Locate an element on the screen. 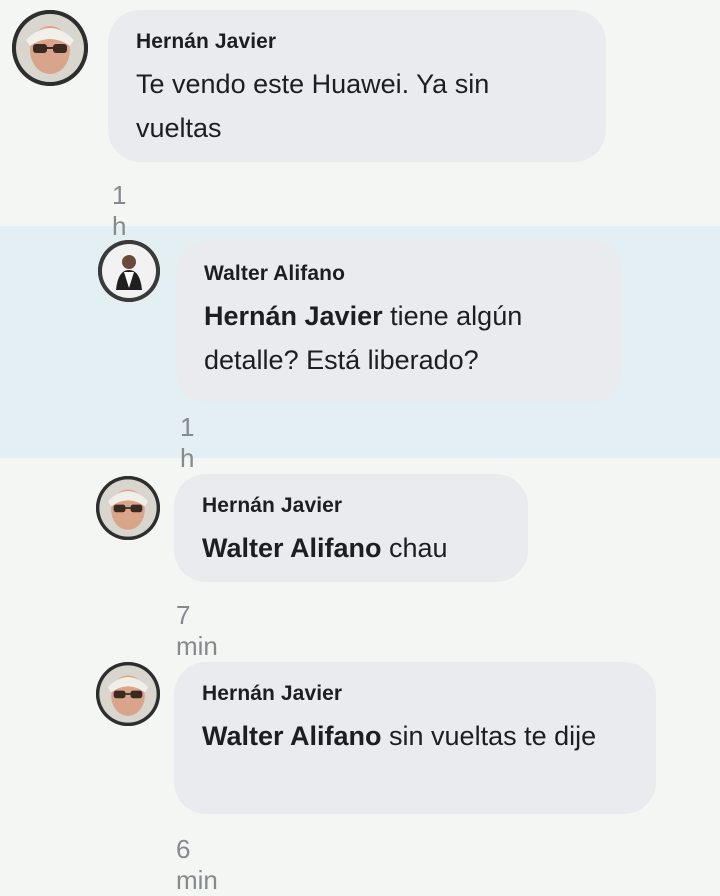 The width and height of the screenshot is (720, 896). comment-bubble: Hernán Javier Walter Alifano chau is located at coordinates (351, 528).